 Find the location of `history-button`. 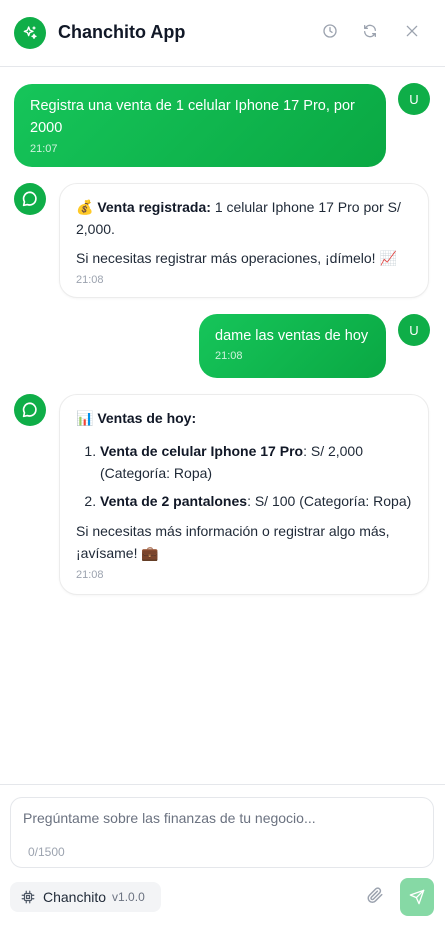

history-button is located at coordinates (330, 31).